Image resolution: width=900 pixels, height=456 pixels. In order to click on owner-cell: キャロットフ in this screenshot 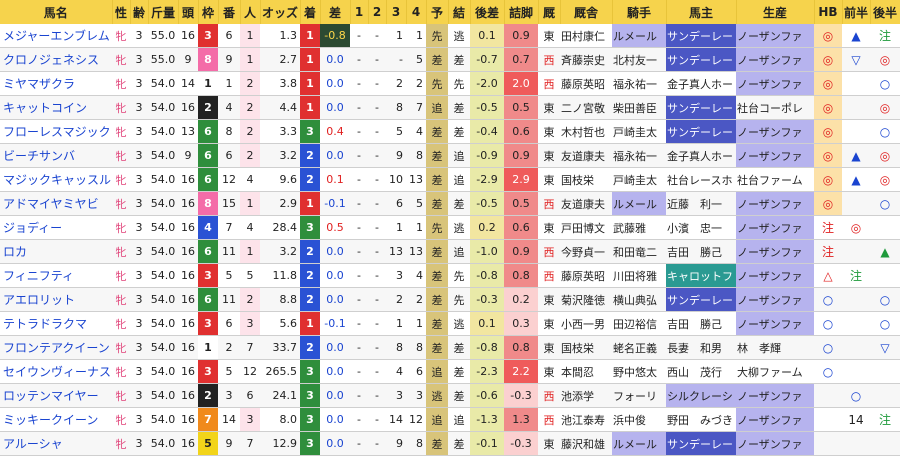, I will do `click(701, 275)`.